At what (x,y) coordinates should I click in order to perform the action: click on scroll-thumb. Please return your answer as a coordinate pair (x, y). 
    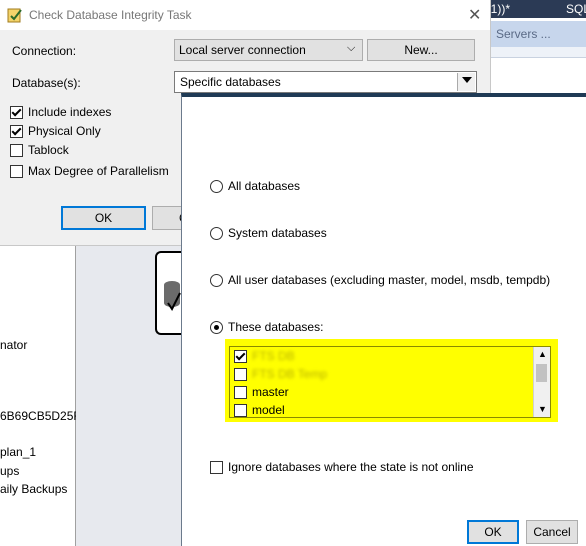
    Looking at the image, I should click on (541, 373).